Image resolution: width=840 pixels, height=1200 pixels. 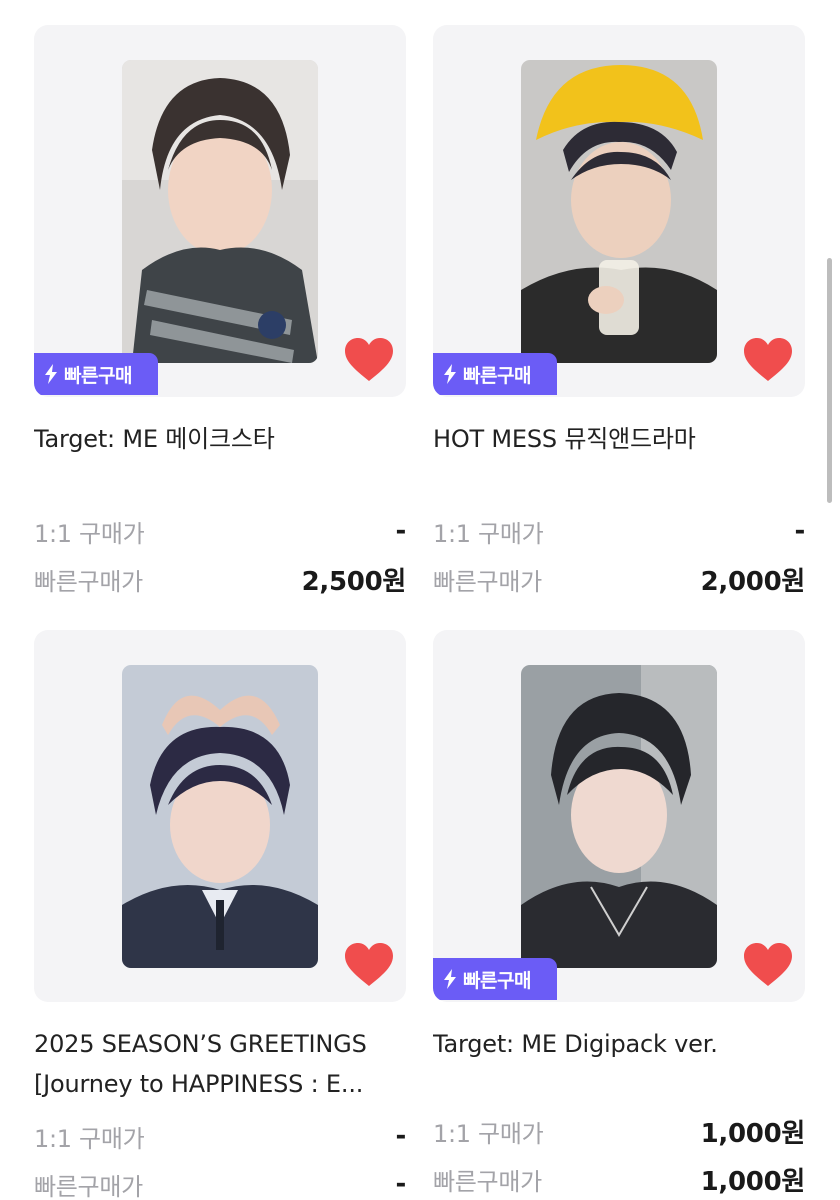 What do you see at coordinates (753, 581) in the screenshot?
I see `price-value: 2,000원` at bounding box center [753, 581].